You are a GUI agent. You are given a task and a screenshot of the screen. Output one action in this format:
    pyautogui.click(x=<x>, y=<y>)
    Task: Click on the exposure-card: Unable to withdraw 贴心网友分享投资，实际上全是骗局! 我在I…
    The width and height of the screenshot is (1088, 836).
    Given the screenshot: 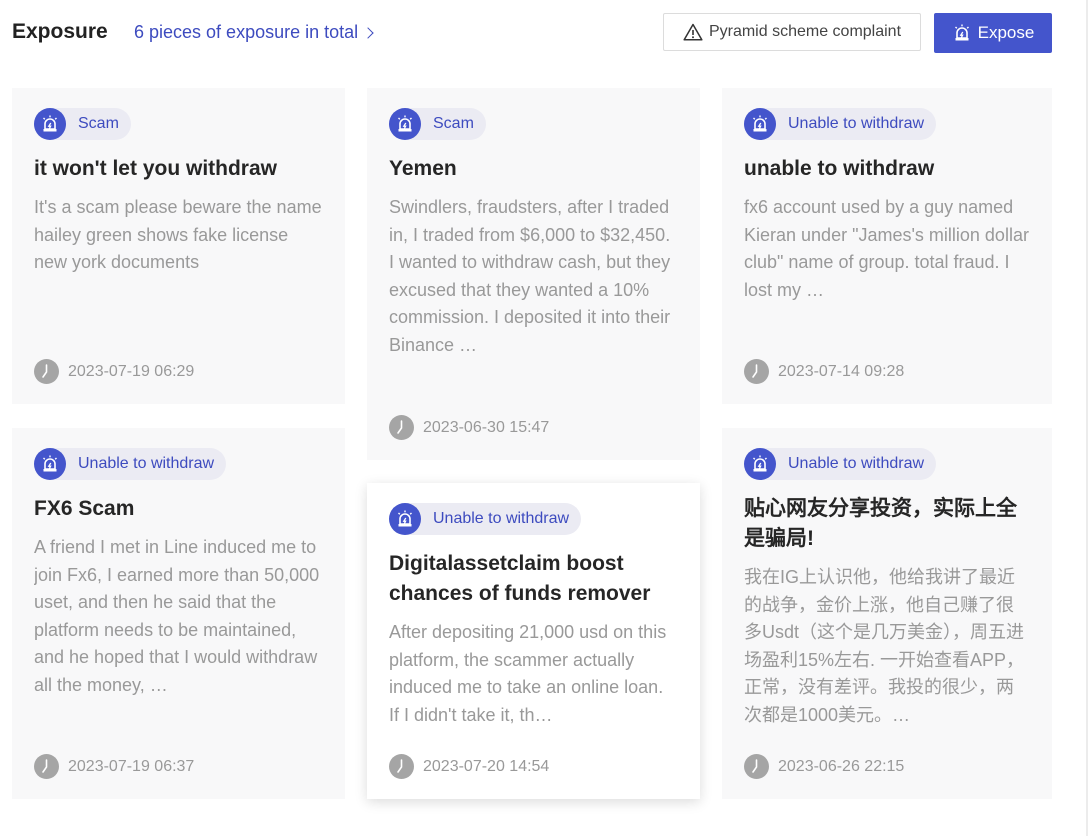 What is the action you would take?
    pyautogui.click(x=887, y=613)
    